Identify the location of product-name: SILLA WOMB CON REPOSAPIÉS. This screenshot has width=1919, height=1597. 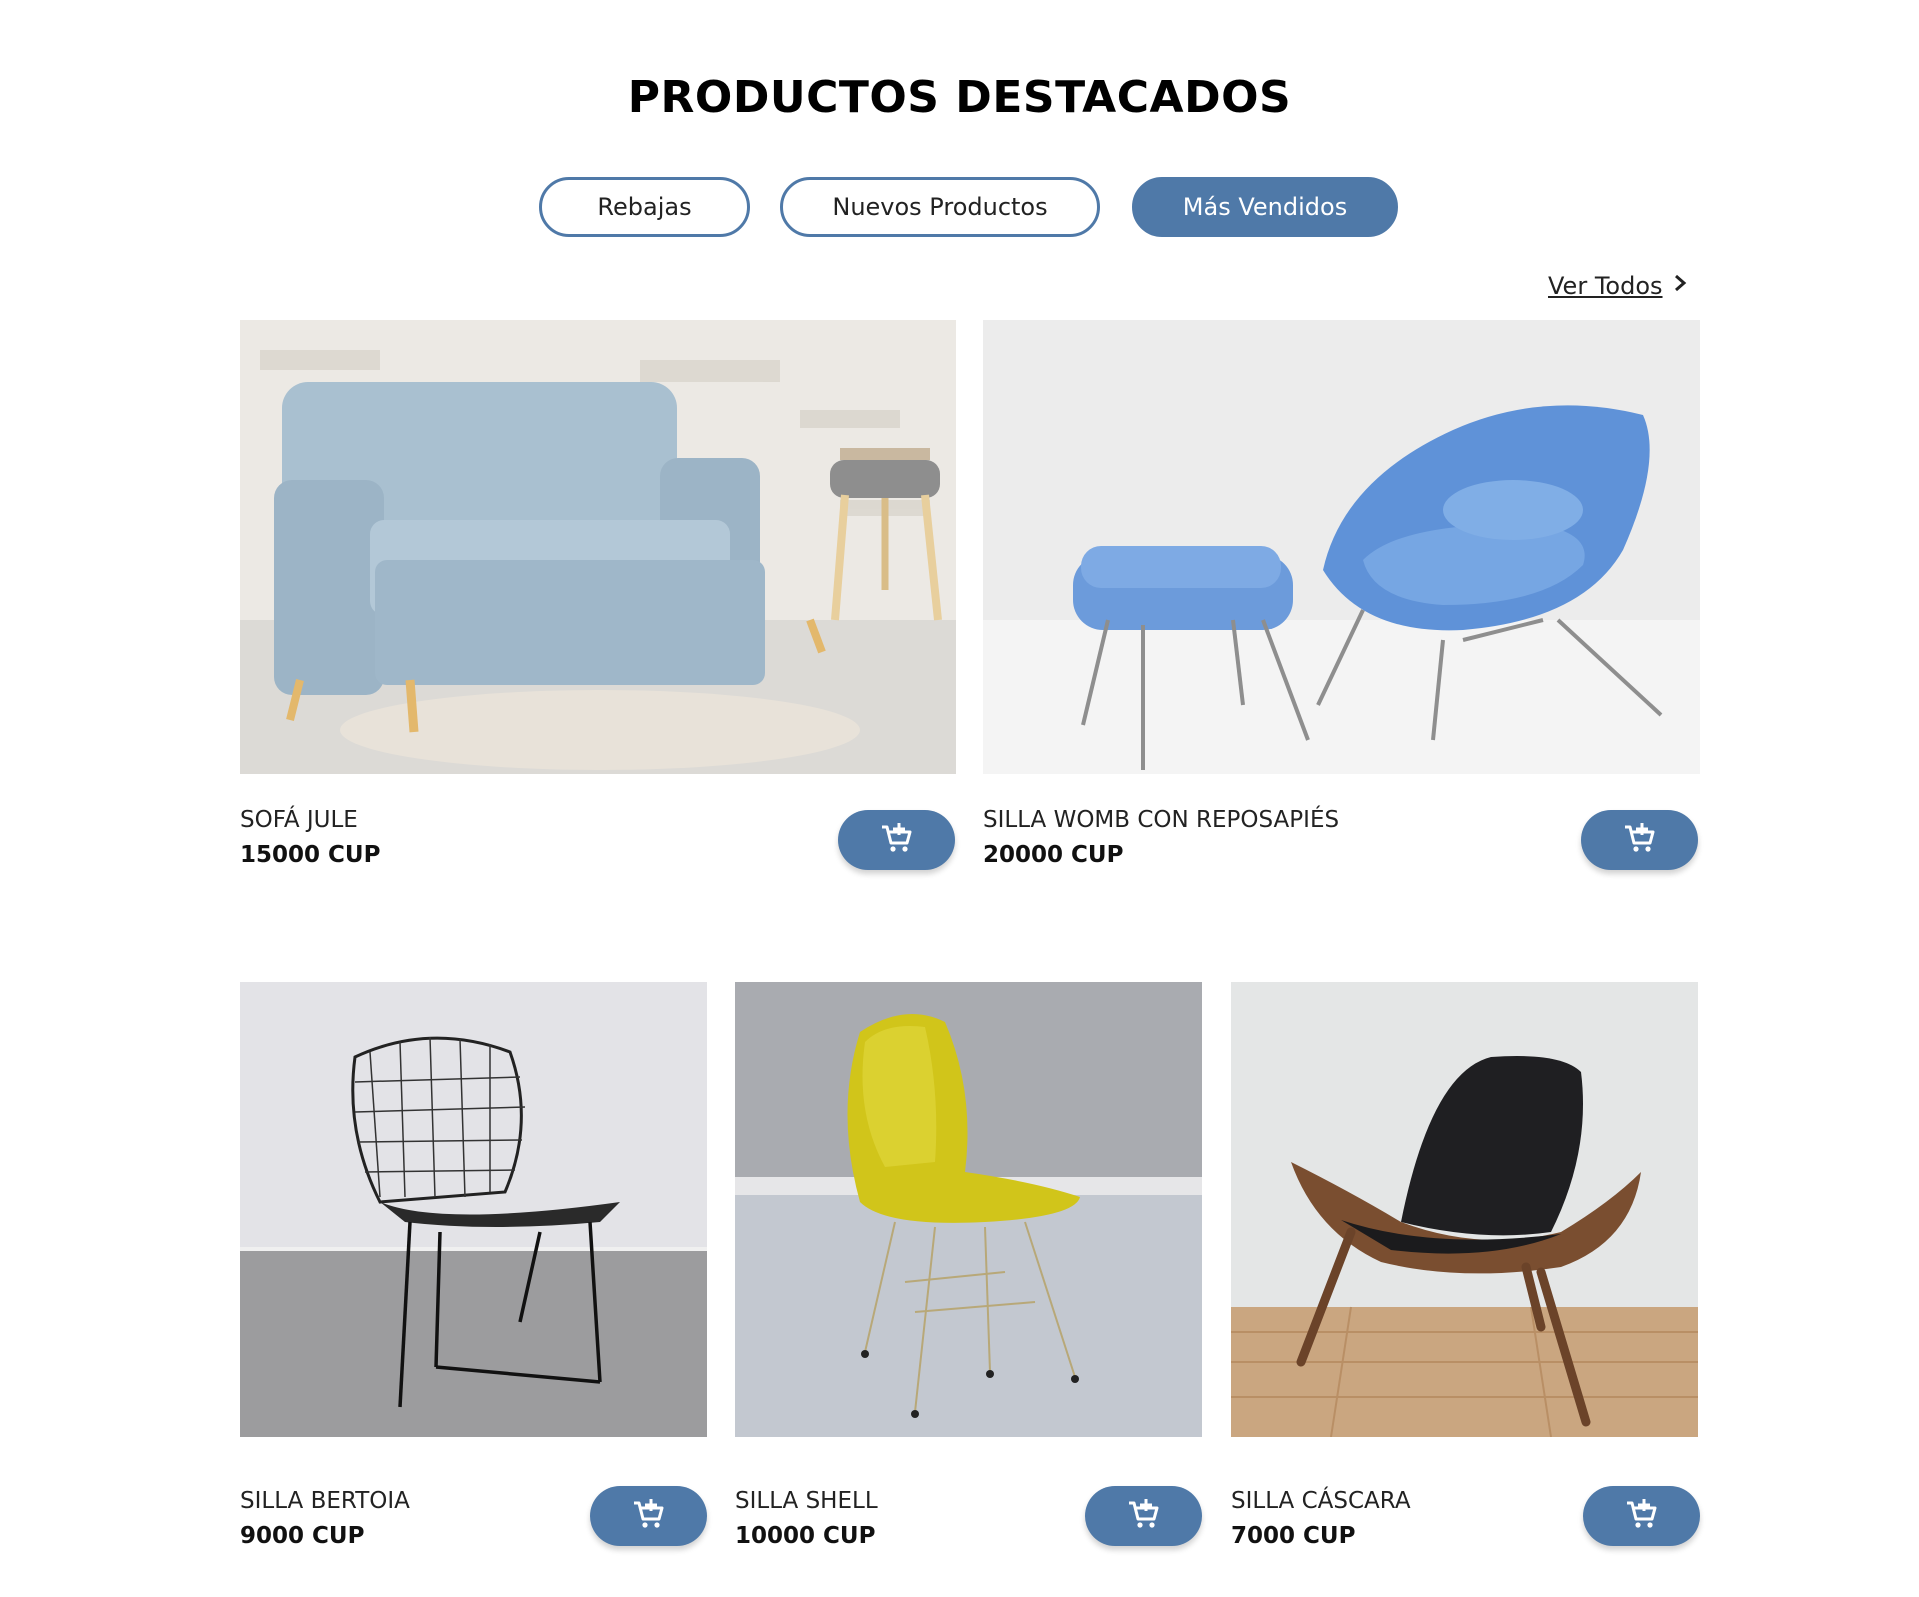
(1161, 820).